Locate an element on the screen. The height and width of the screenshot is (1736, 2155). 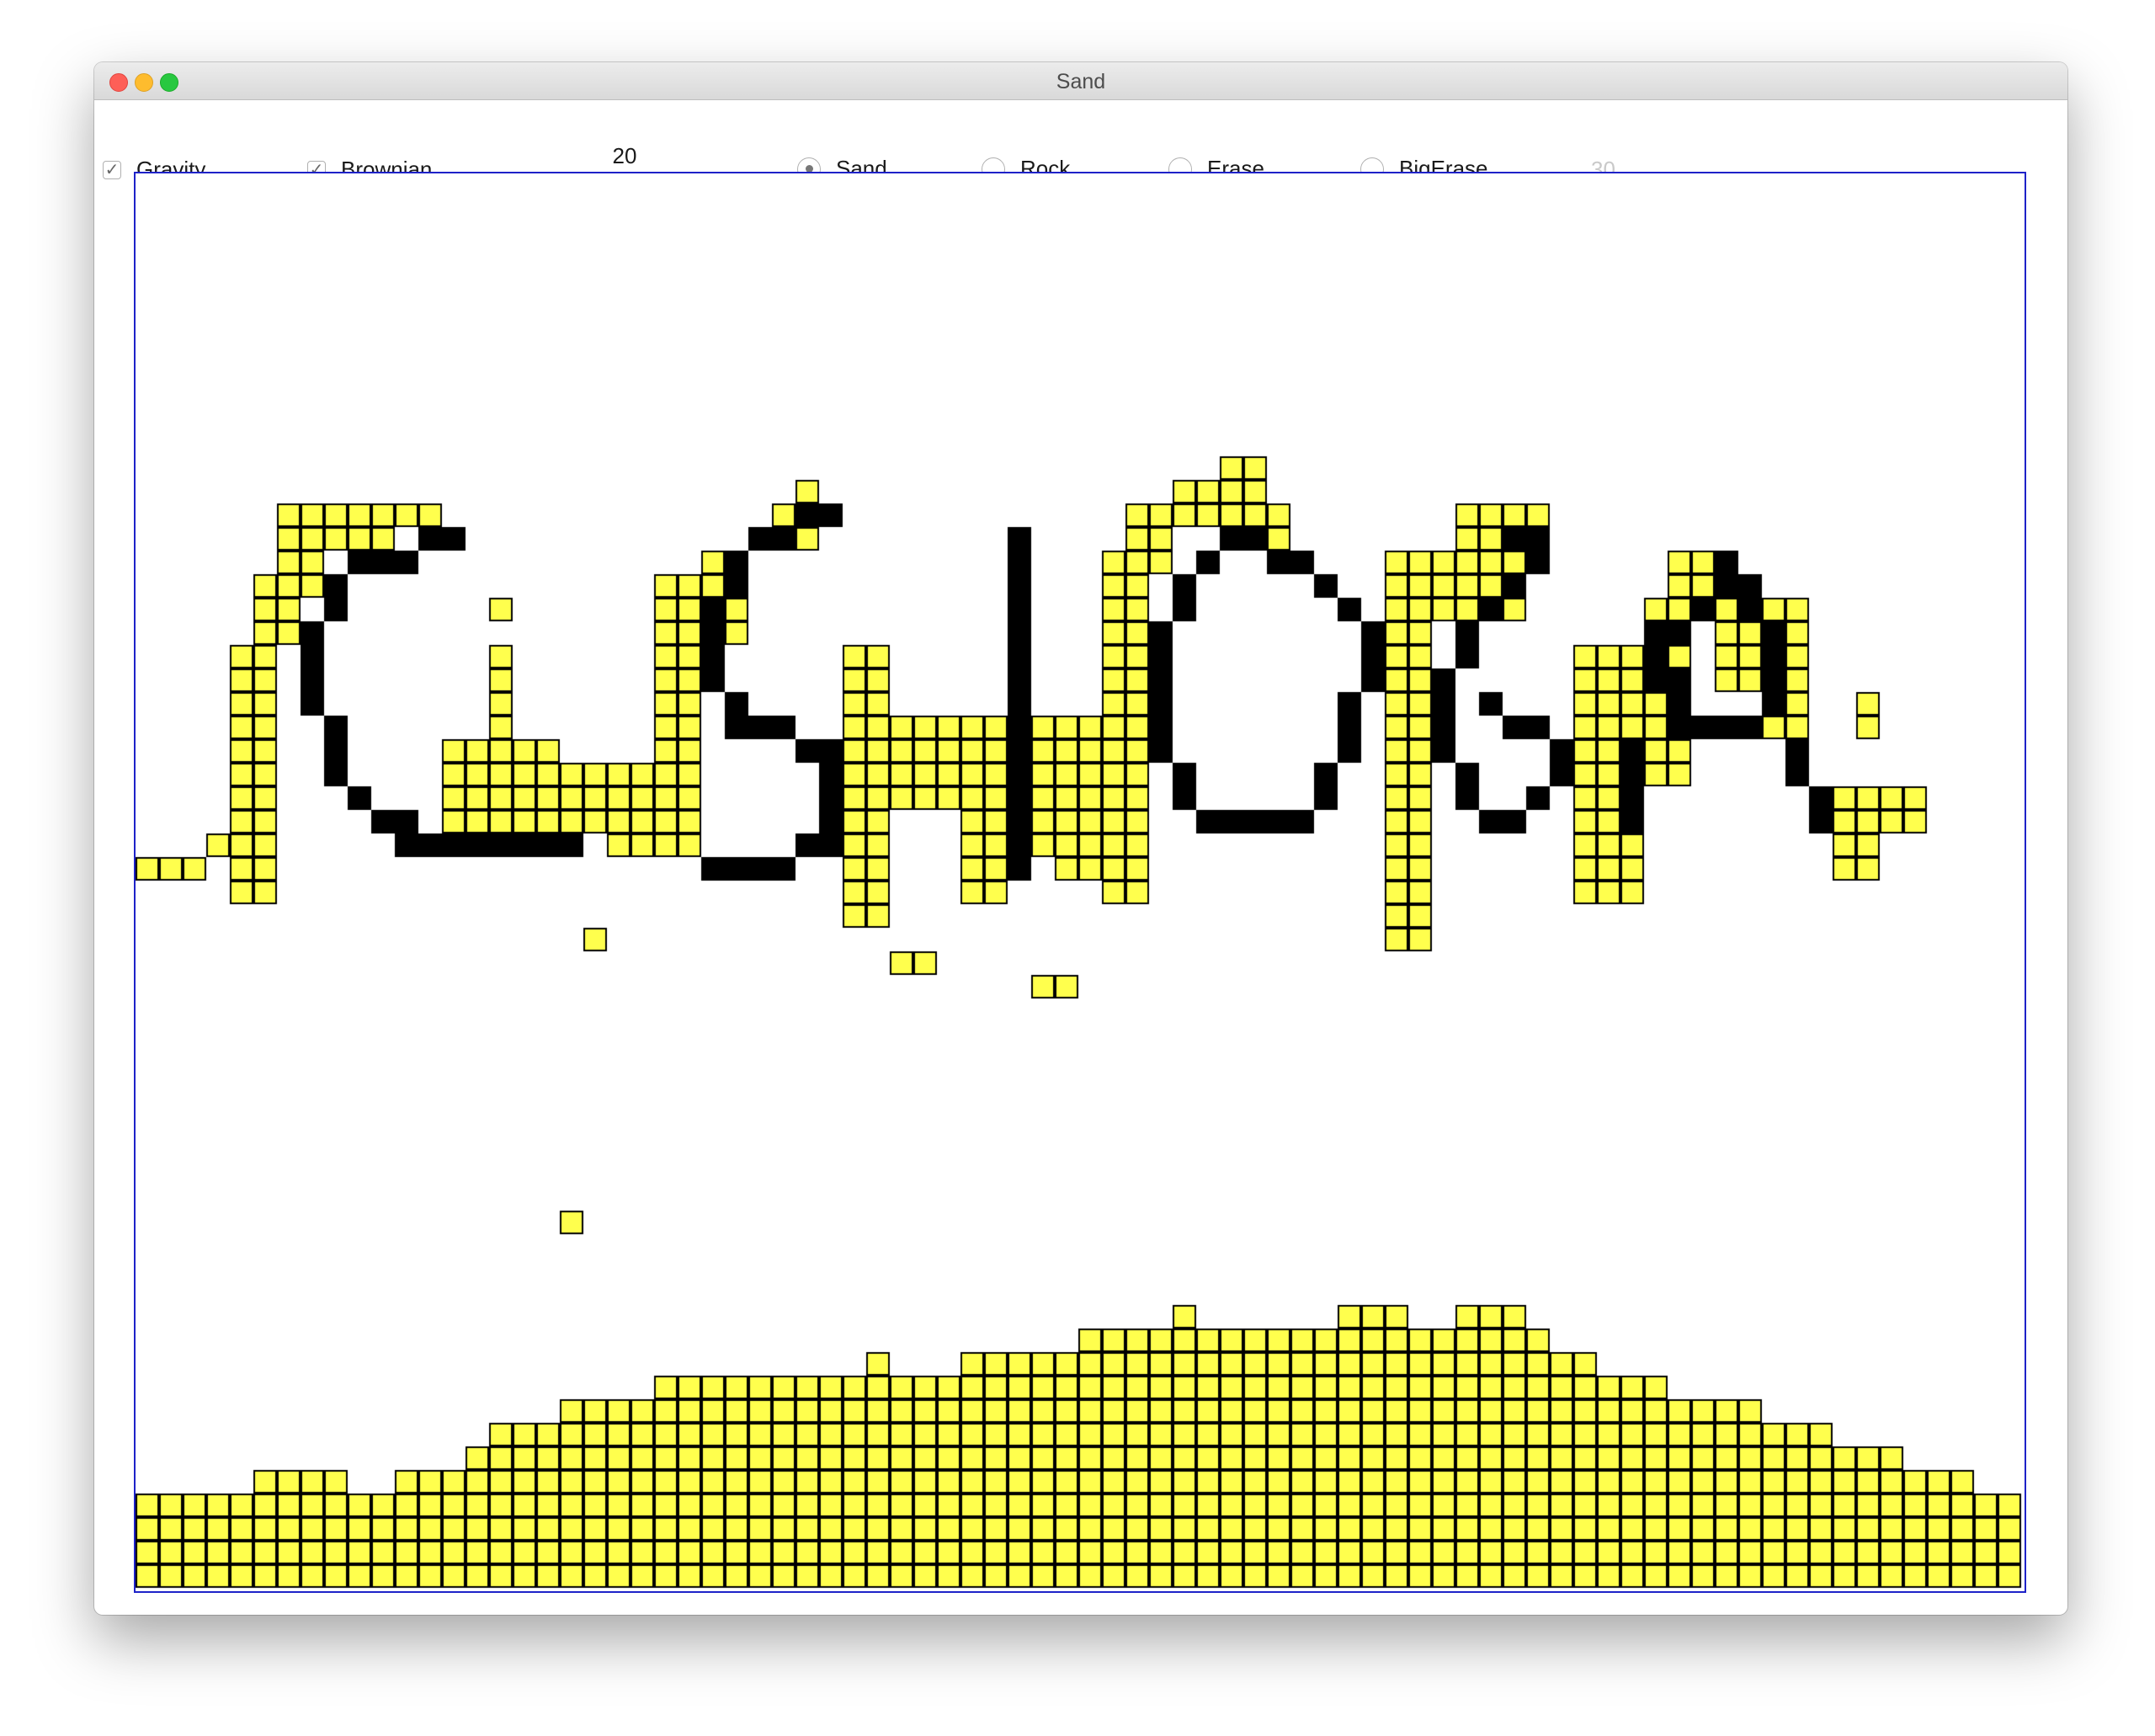
title-bar: Sand is located at coordinates (1080, 81).